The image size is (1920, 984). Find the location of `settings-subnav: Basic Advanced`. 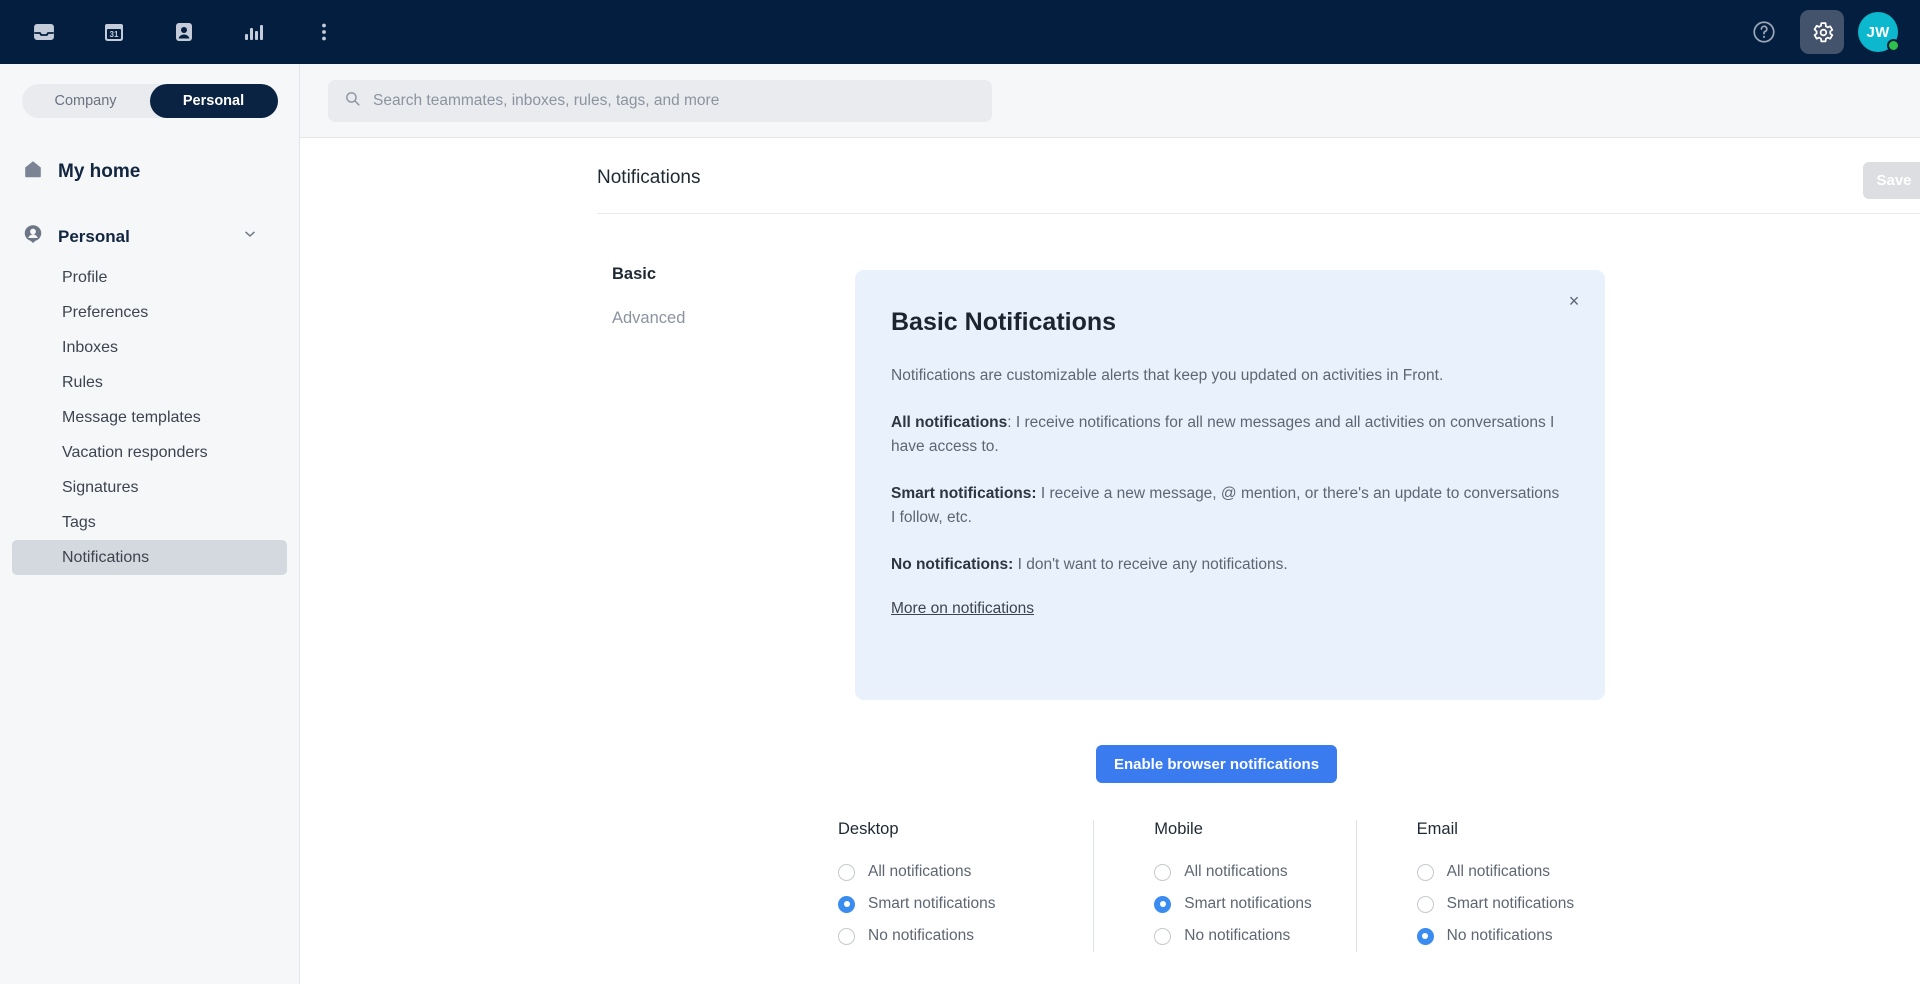

settings-subnav: Basic Advanced is located at coordinates (722, 309).